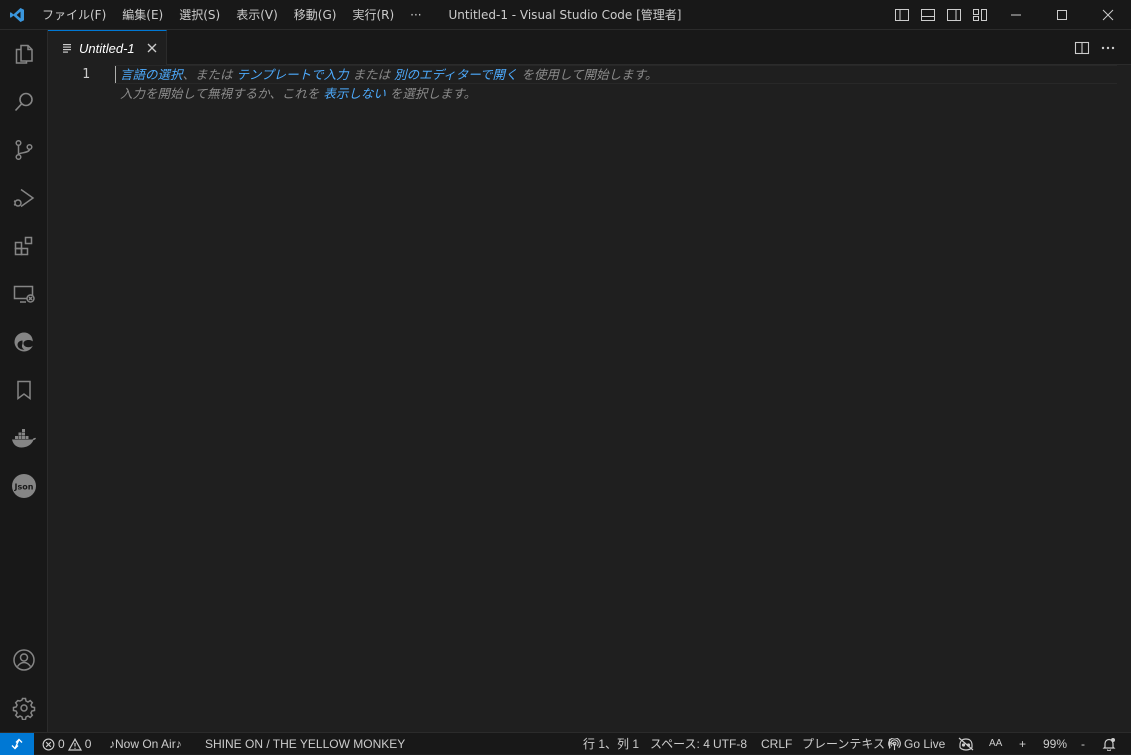  Describe the element at coordinates (1110, 744) in the screenshot. I see `notifications-bell-icon` at that location.